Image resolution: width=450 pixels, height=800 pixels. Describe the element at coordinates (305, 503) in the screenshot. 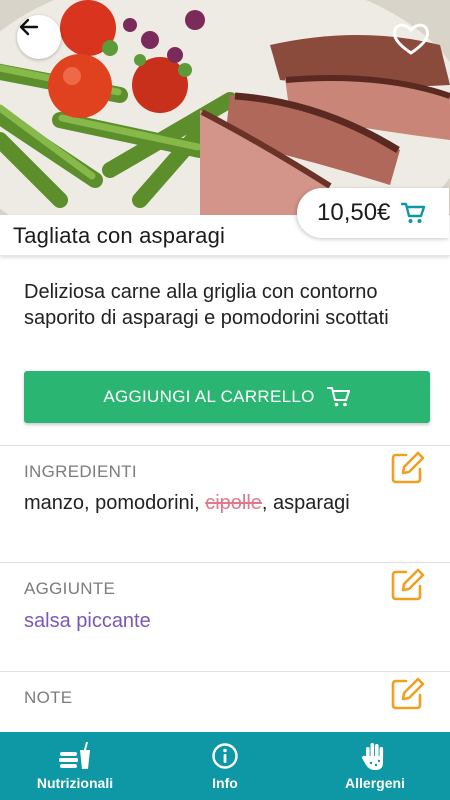

I see `ingredients-list-end: , asparagi` at that location.